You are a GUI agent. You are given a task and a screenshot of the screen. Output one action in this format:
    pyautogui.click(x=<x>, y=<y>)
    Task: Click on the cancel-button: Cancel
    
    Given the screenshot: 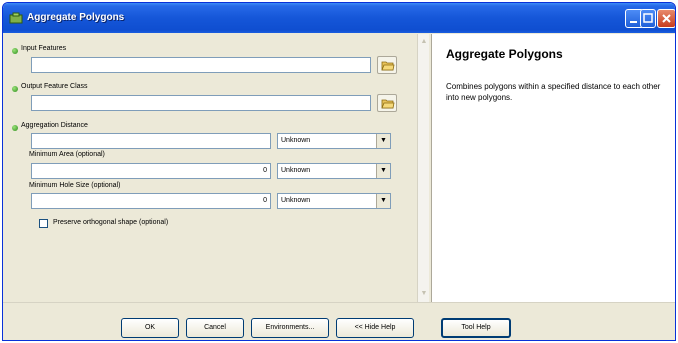 What is the action you would take?
    pyautogui.click(x=215, y=328)
    